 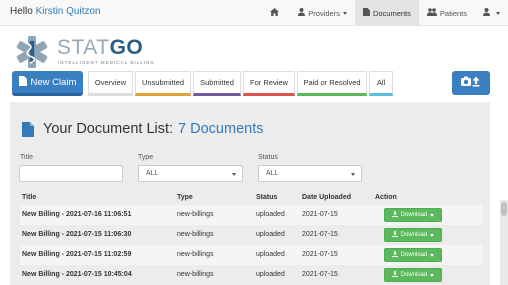 I want to click on nav-patients: Patients, so click(x=447, y=13).